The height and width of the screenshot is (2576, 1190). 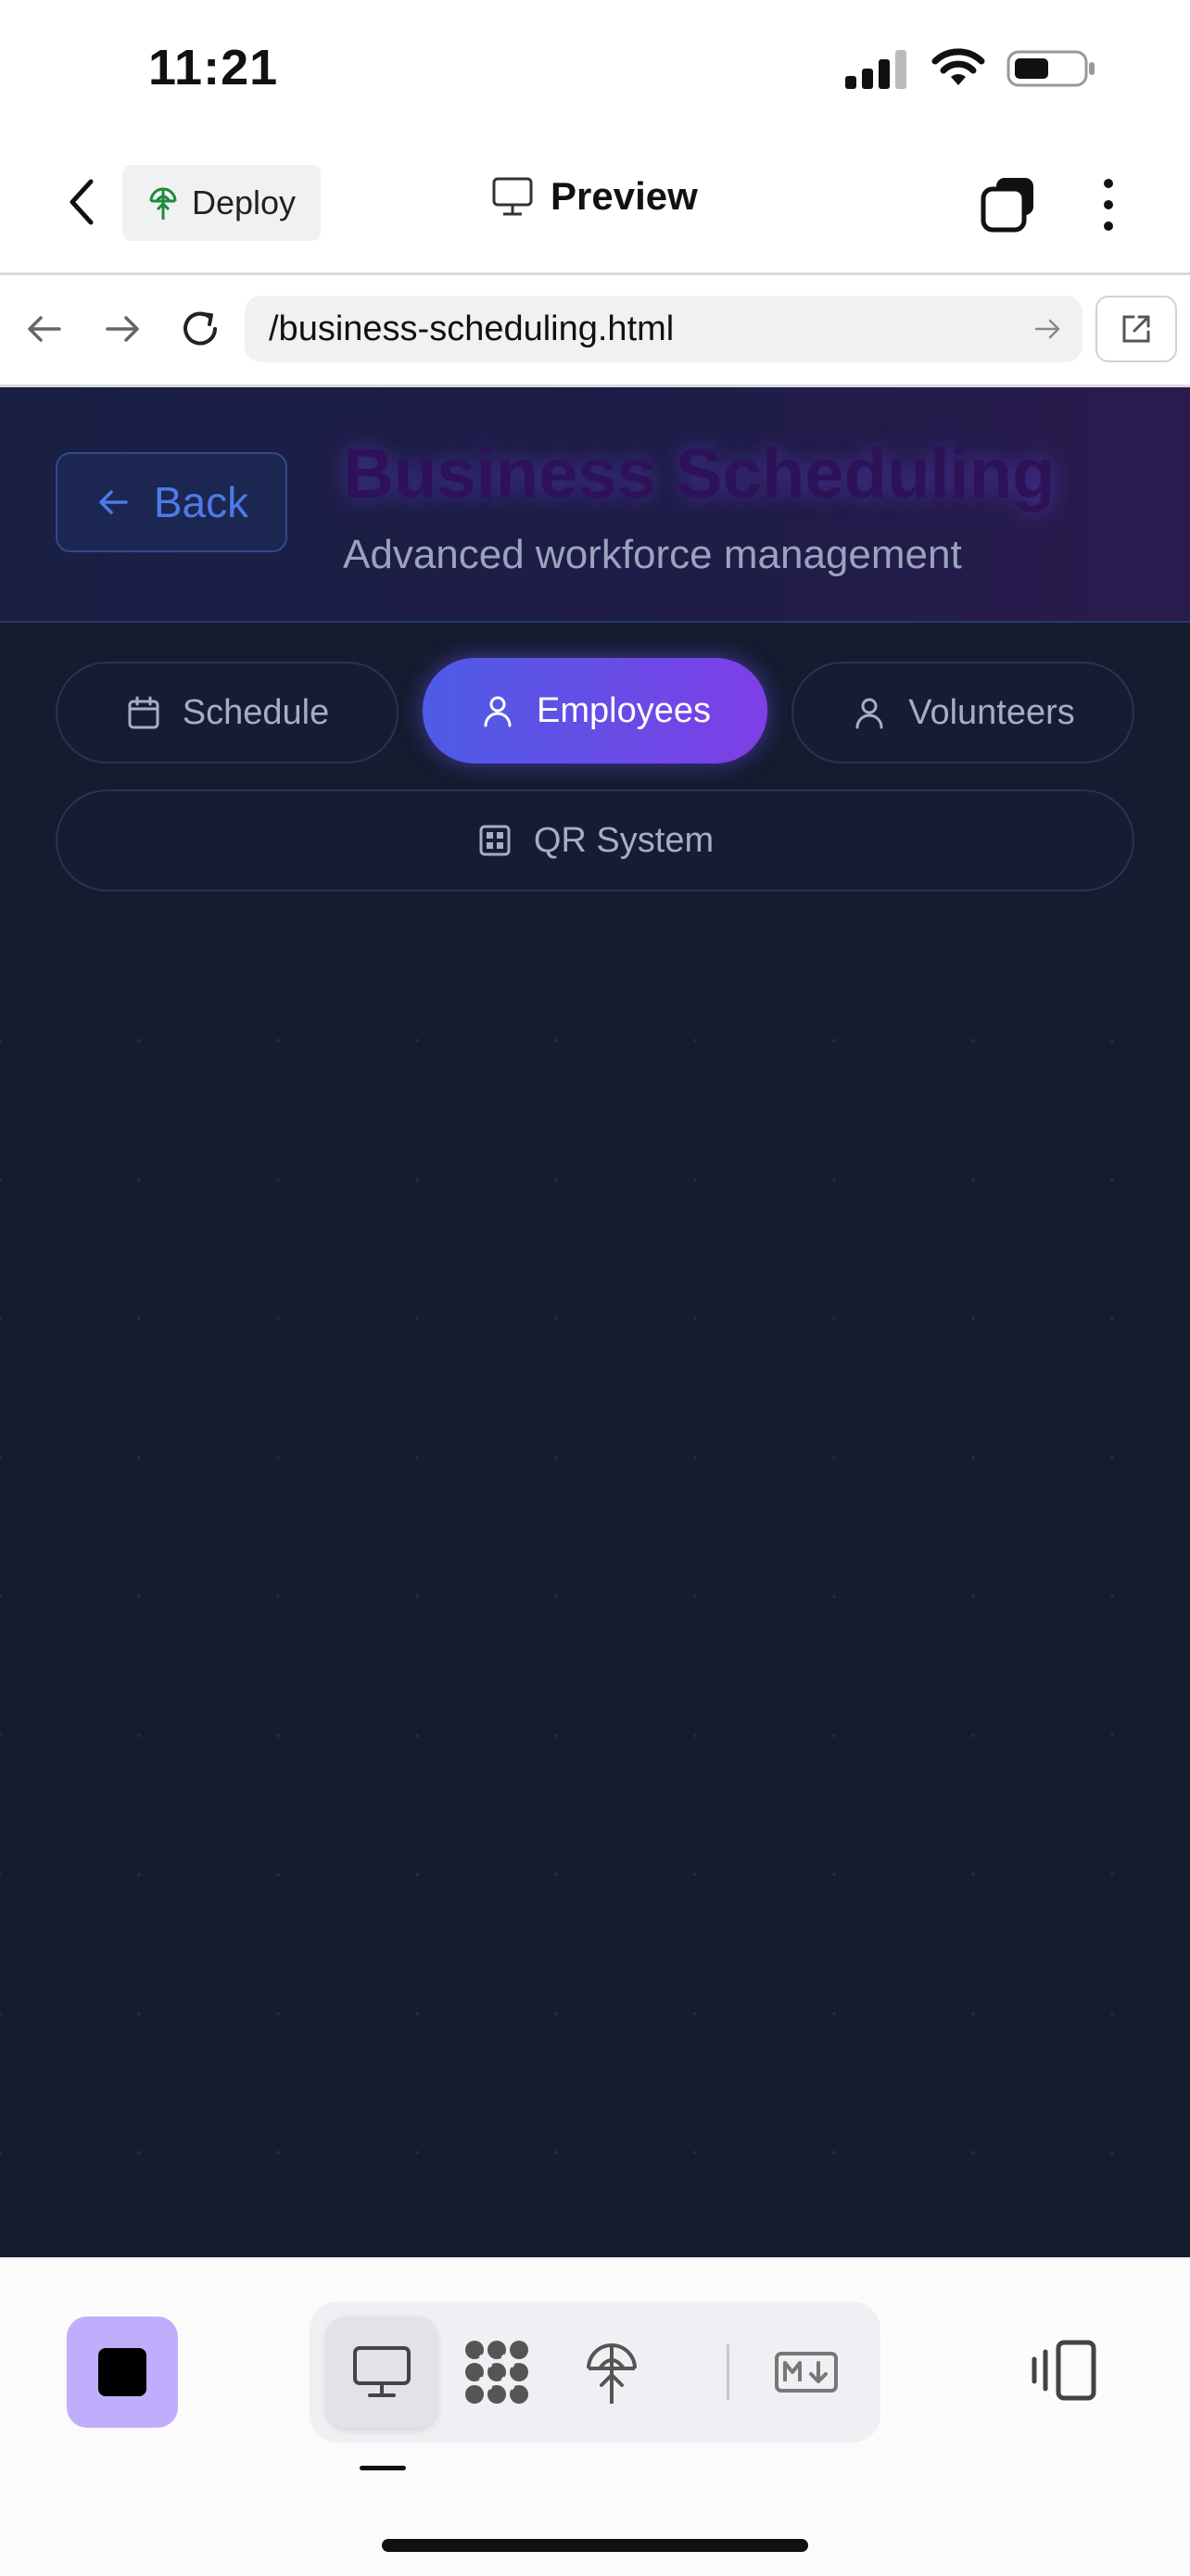 I want to click on stop-button, so click(x=122, y=2373).